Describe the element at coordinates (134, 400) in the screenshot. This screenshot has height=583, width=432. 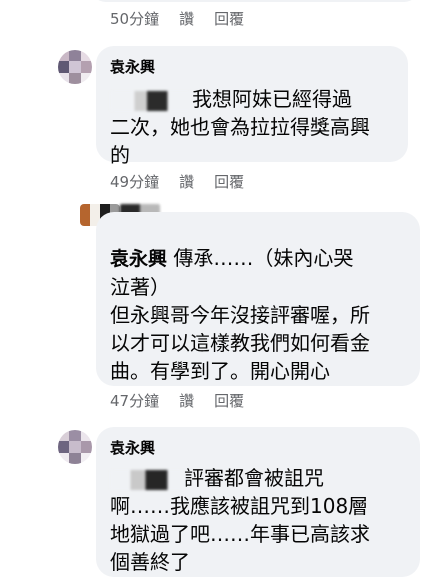
I see `timestamp: 47分鐘` at that location.